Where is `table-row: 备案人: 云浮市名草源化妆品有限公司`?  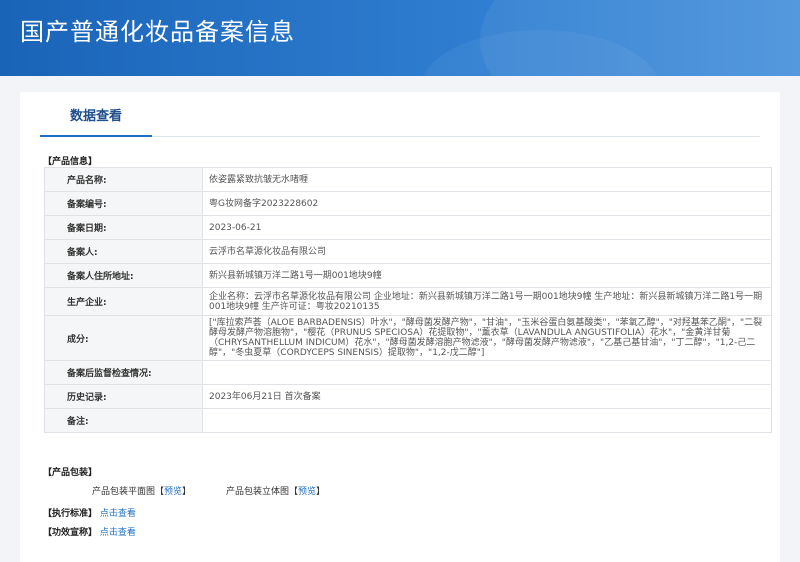 table-row: 备案人: 云浮市名草源化妆品有限公司 is located at coordinates (408, 251).